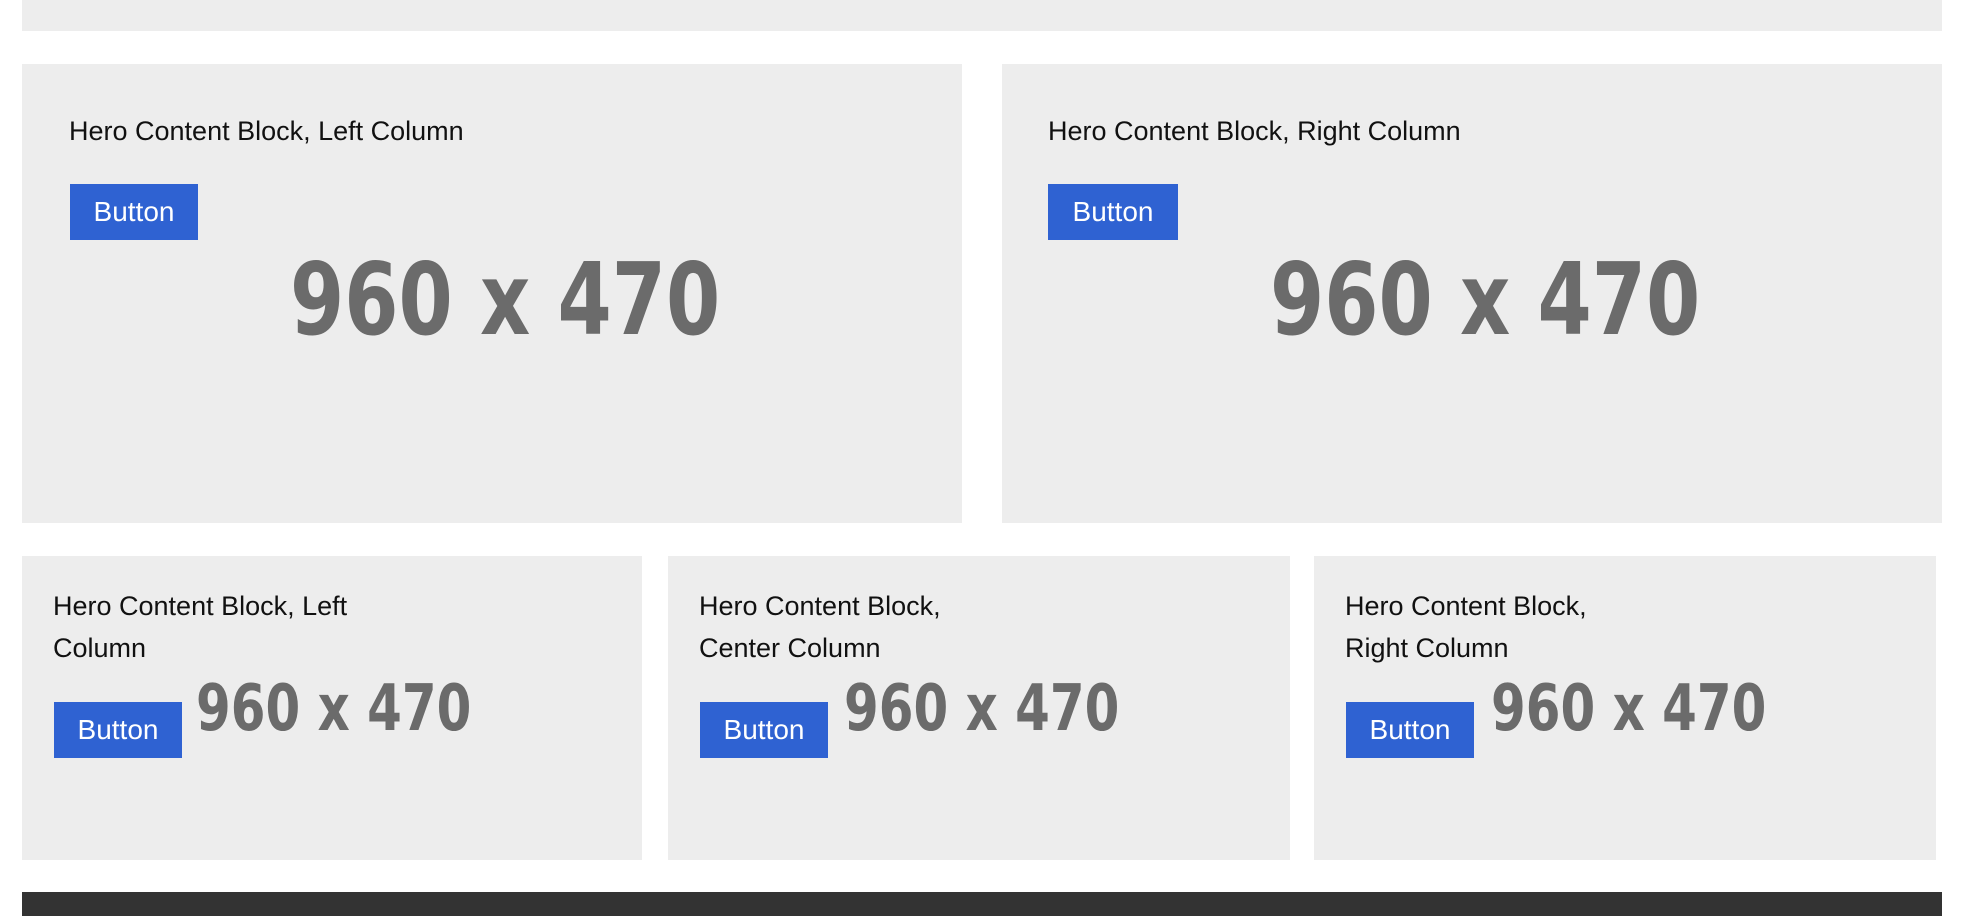  Describe the element at coordinates (820, 627) in the screenshot. I see `hero-block-title: Hero Content Block, Center Column` at that location.